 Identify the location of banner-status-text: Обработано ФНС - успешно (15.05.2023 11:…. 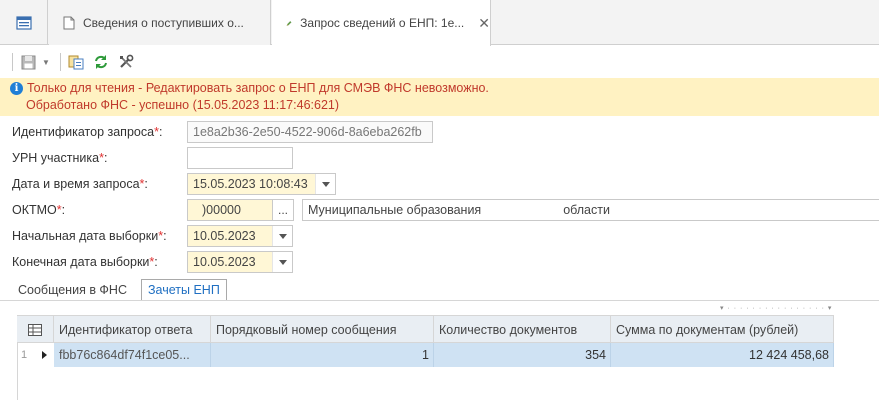
(183, 105).